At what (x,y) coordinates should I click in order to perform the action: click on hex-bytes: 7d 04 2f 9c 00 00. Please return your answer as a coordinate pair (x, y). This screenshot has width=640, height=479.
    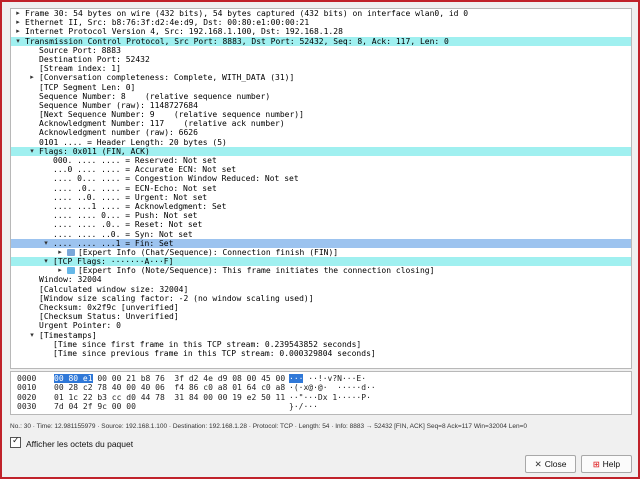
    Looking at the image, I should click on (95, 406).